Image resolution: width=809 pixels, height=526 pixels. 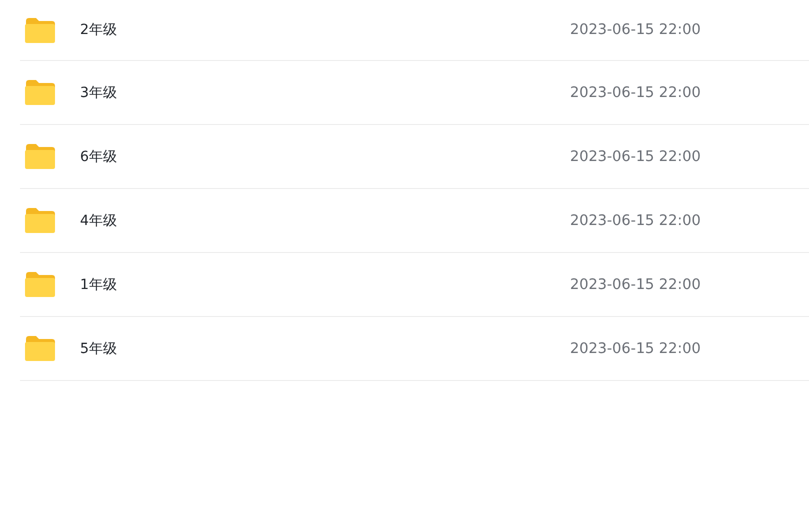 What do you see at coordinates (320, 93) in the screenshot?
I see `folder-name: 3年级` at bounding box center [320, 93].